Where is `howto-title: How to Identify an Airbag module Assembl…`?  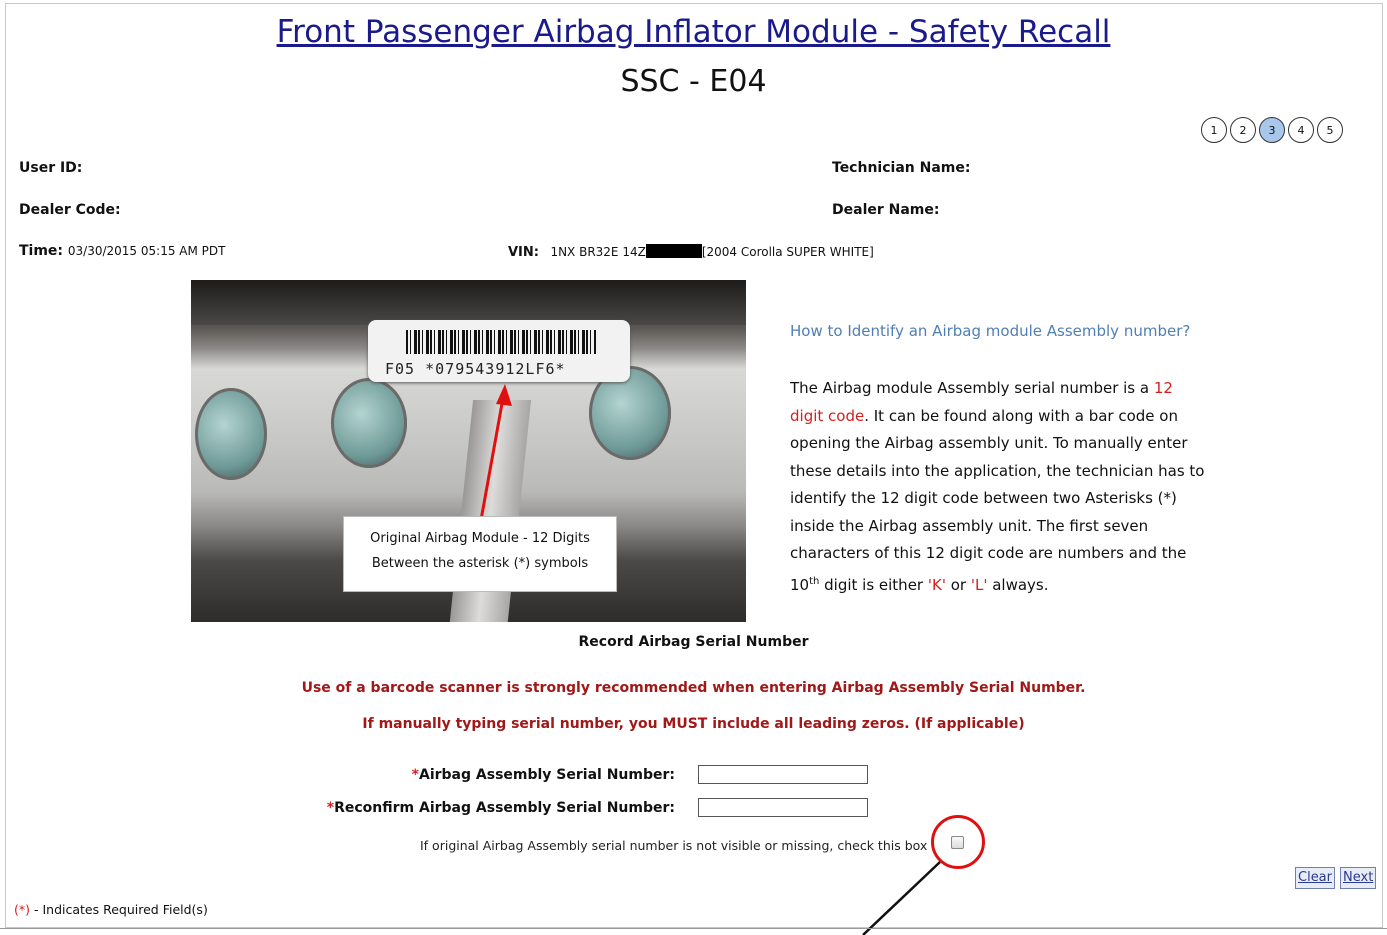 howto-title: How to Identify an Airbag module Assembl… is located at coordinates (990, 331).